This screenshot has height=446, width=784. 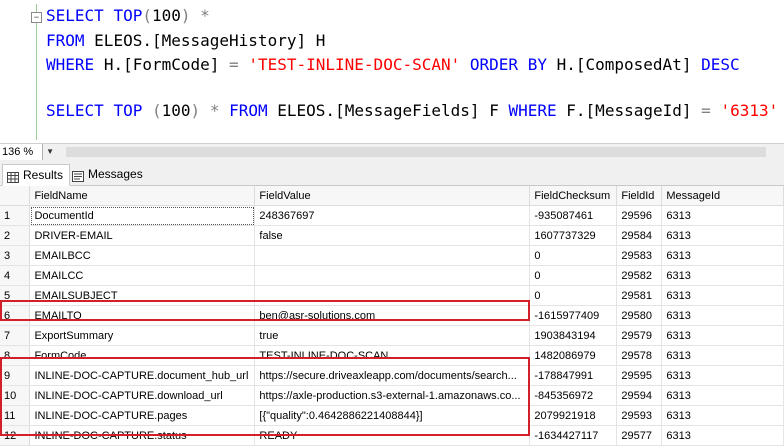 I want to click on cell-fieldid: 29581, so click(x=639, y=295).